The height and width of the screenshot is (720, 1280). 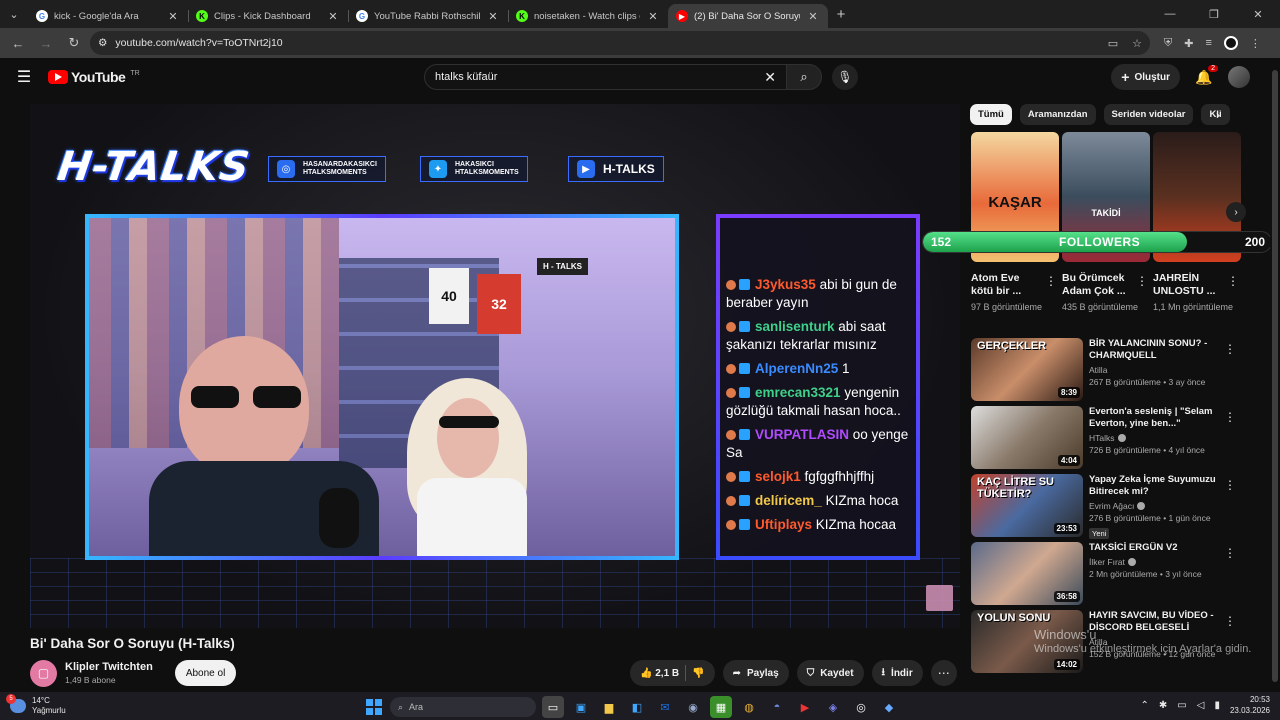 I want to click on tab-search-icon: ⌄, so click(x=14, y=14).